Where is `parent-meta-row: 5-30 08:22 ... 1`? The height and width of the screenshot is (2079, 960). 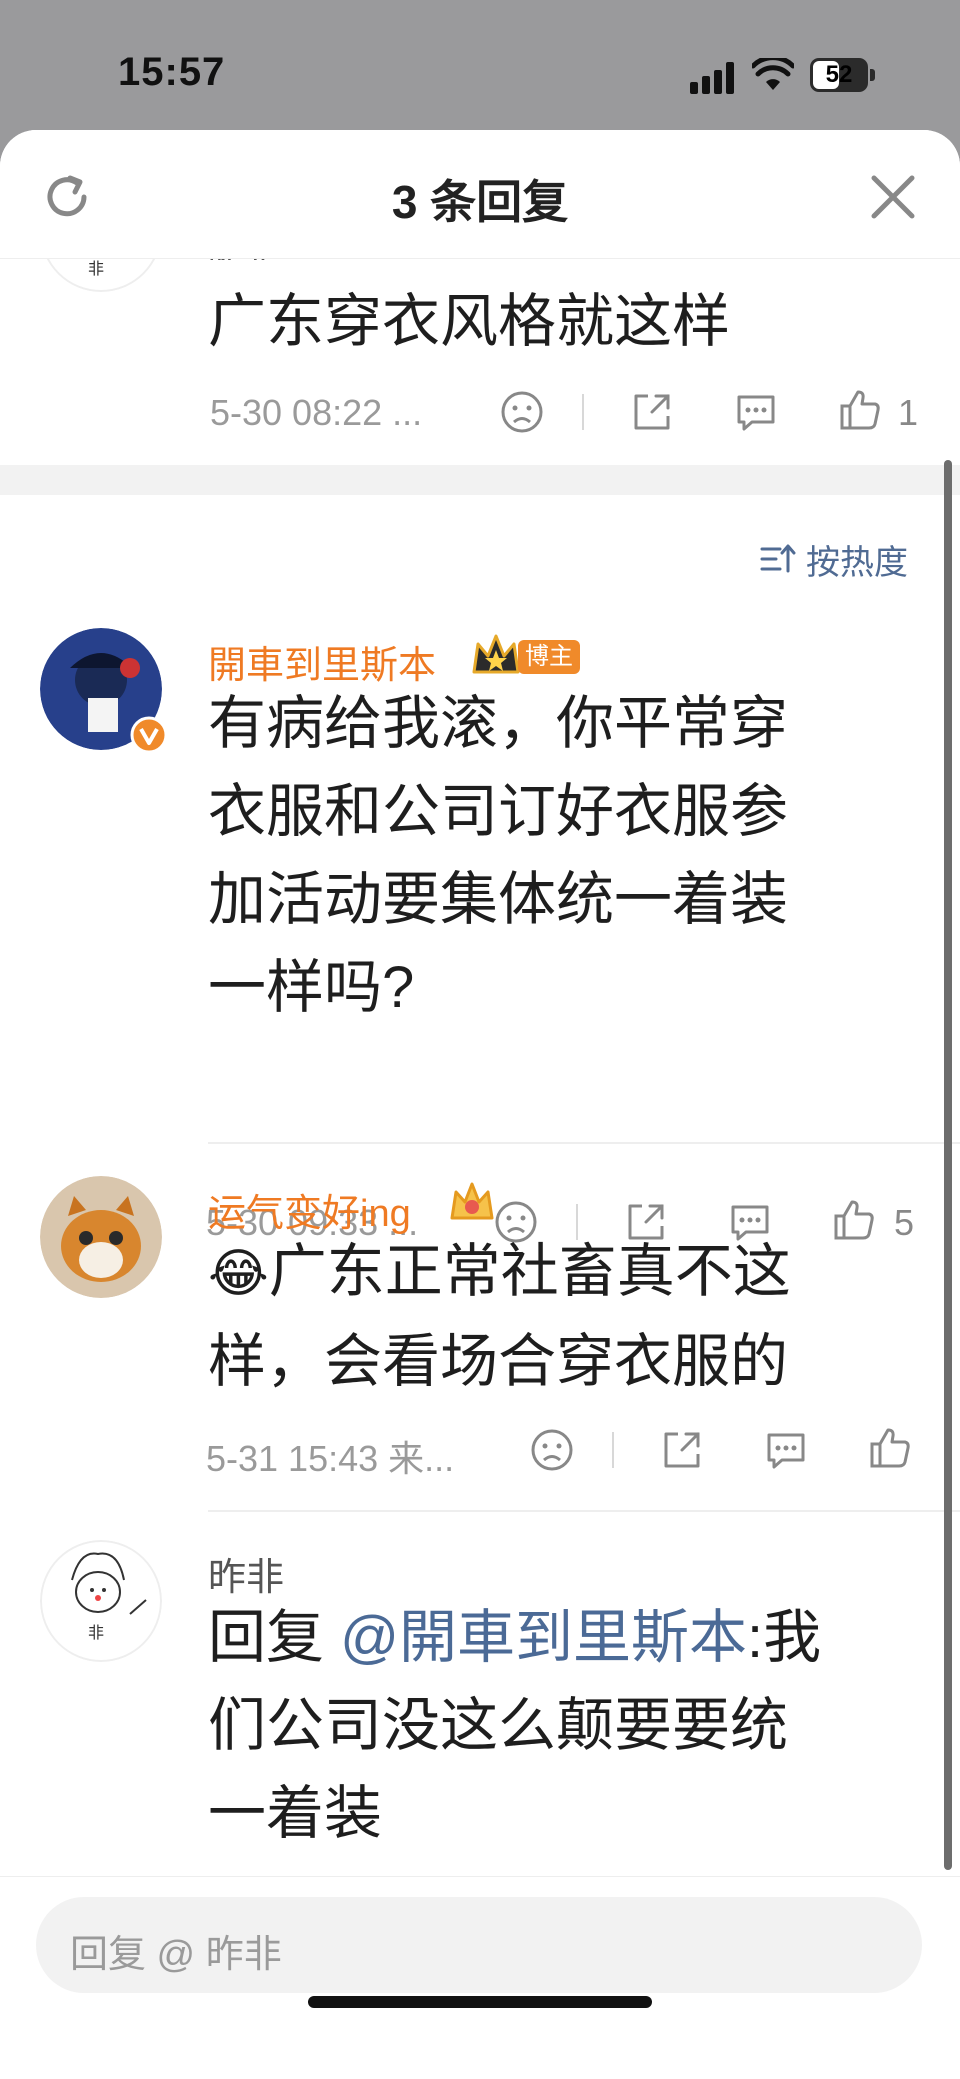
parent-meta-row: 5-30 08:22 ... 1 is located at coordinates (480, 412).